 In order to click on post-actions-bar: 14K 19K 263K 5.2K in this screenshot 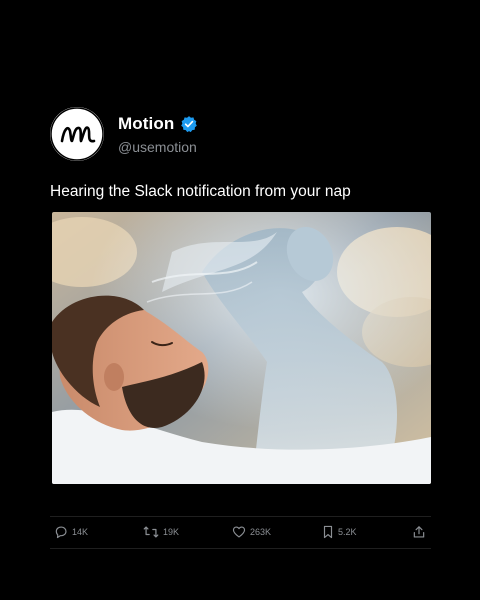, I will do `click(240, 532)`.